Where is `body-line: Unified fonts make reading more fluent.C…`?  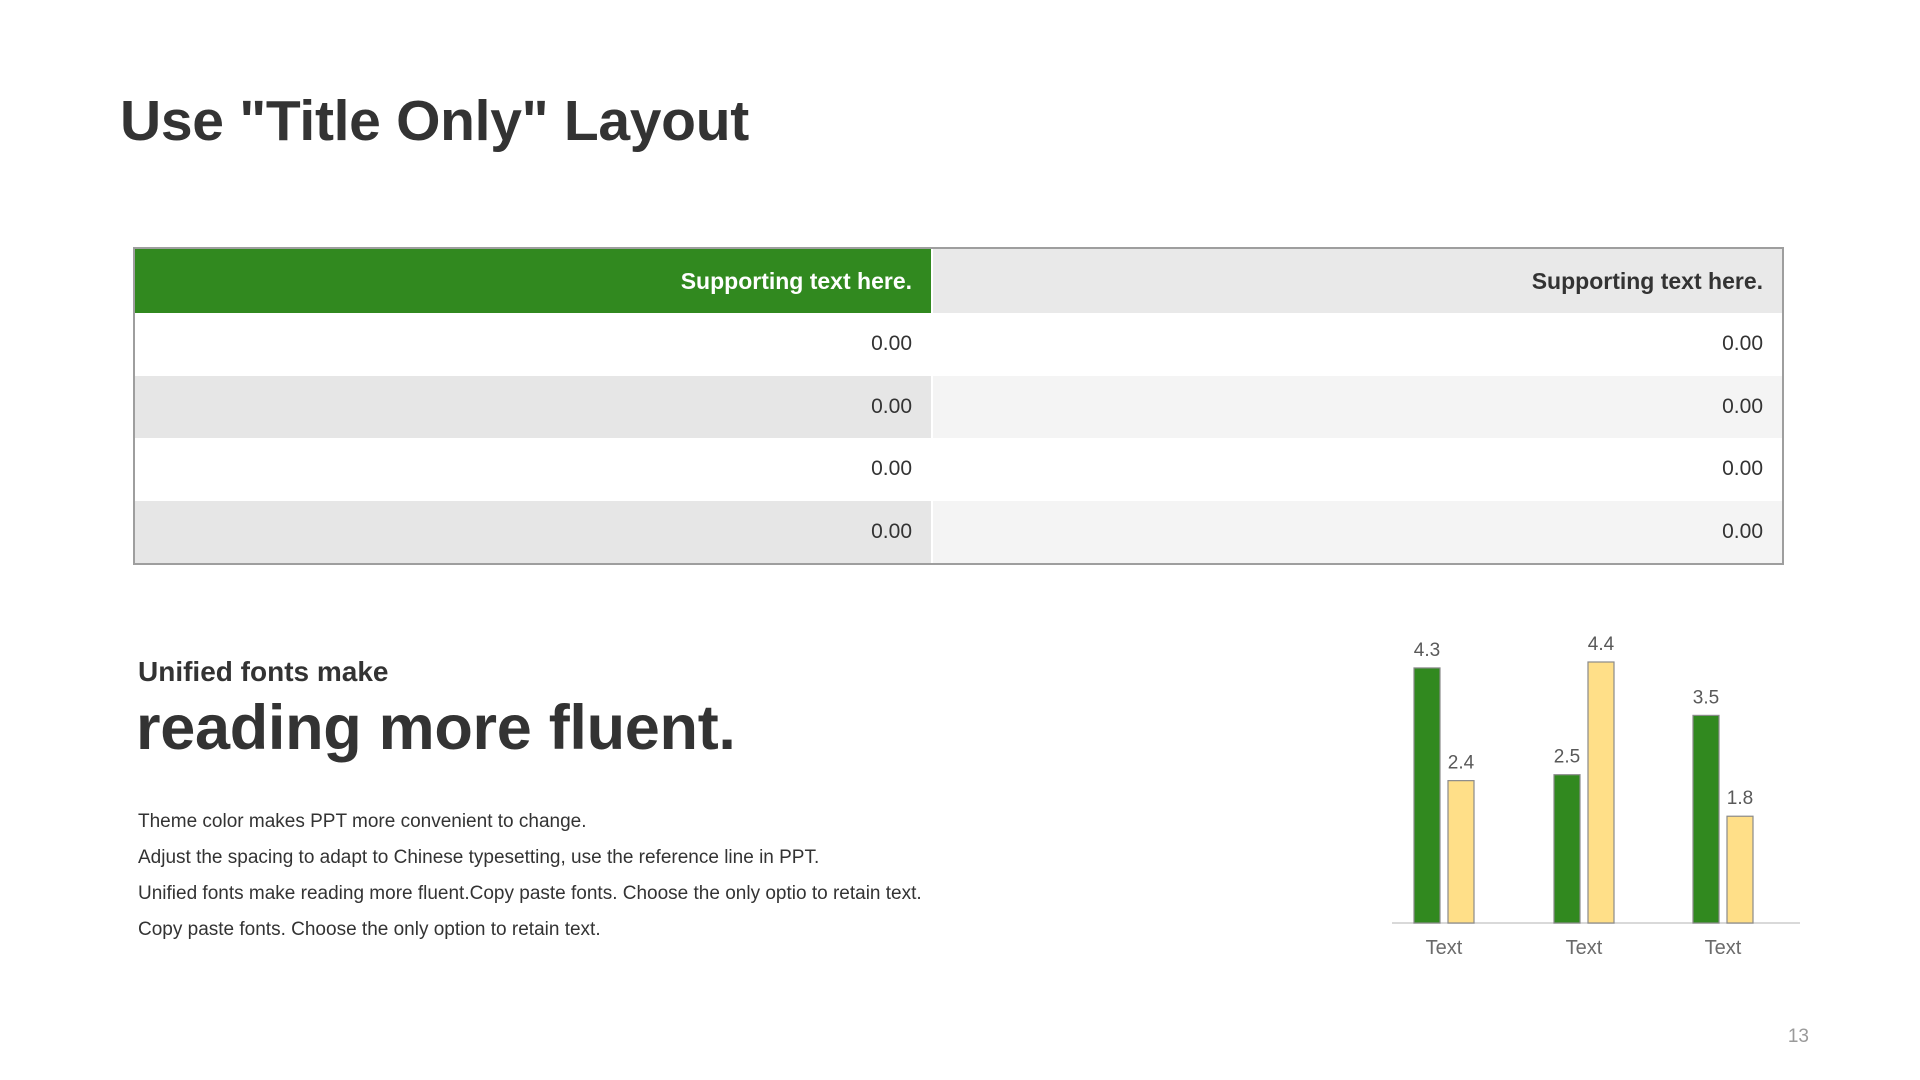 body-line: Unified fonts make reading more fluent.C… is located at coordinates (530, 893).